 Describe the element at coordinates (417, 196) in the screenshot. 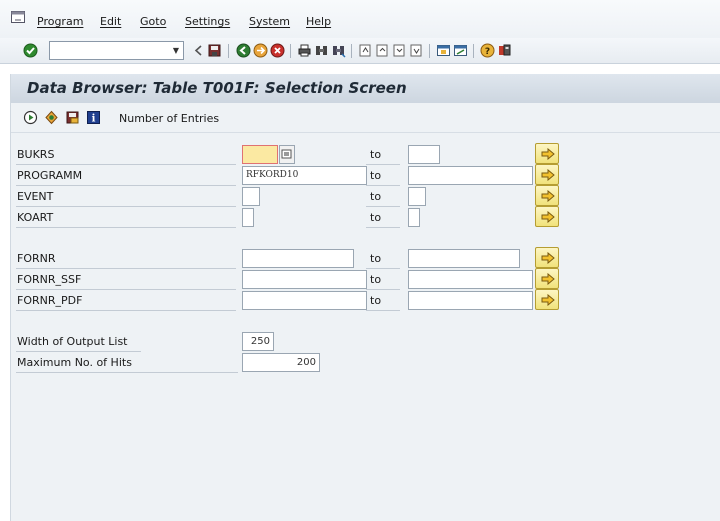

I see `event-high-input` at that location.